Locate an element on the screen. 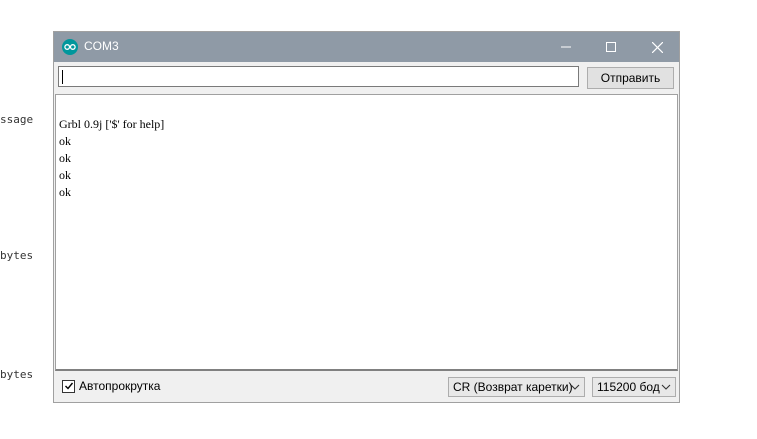  minimize-button is located at coordinates (566, 47).